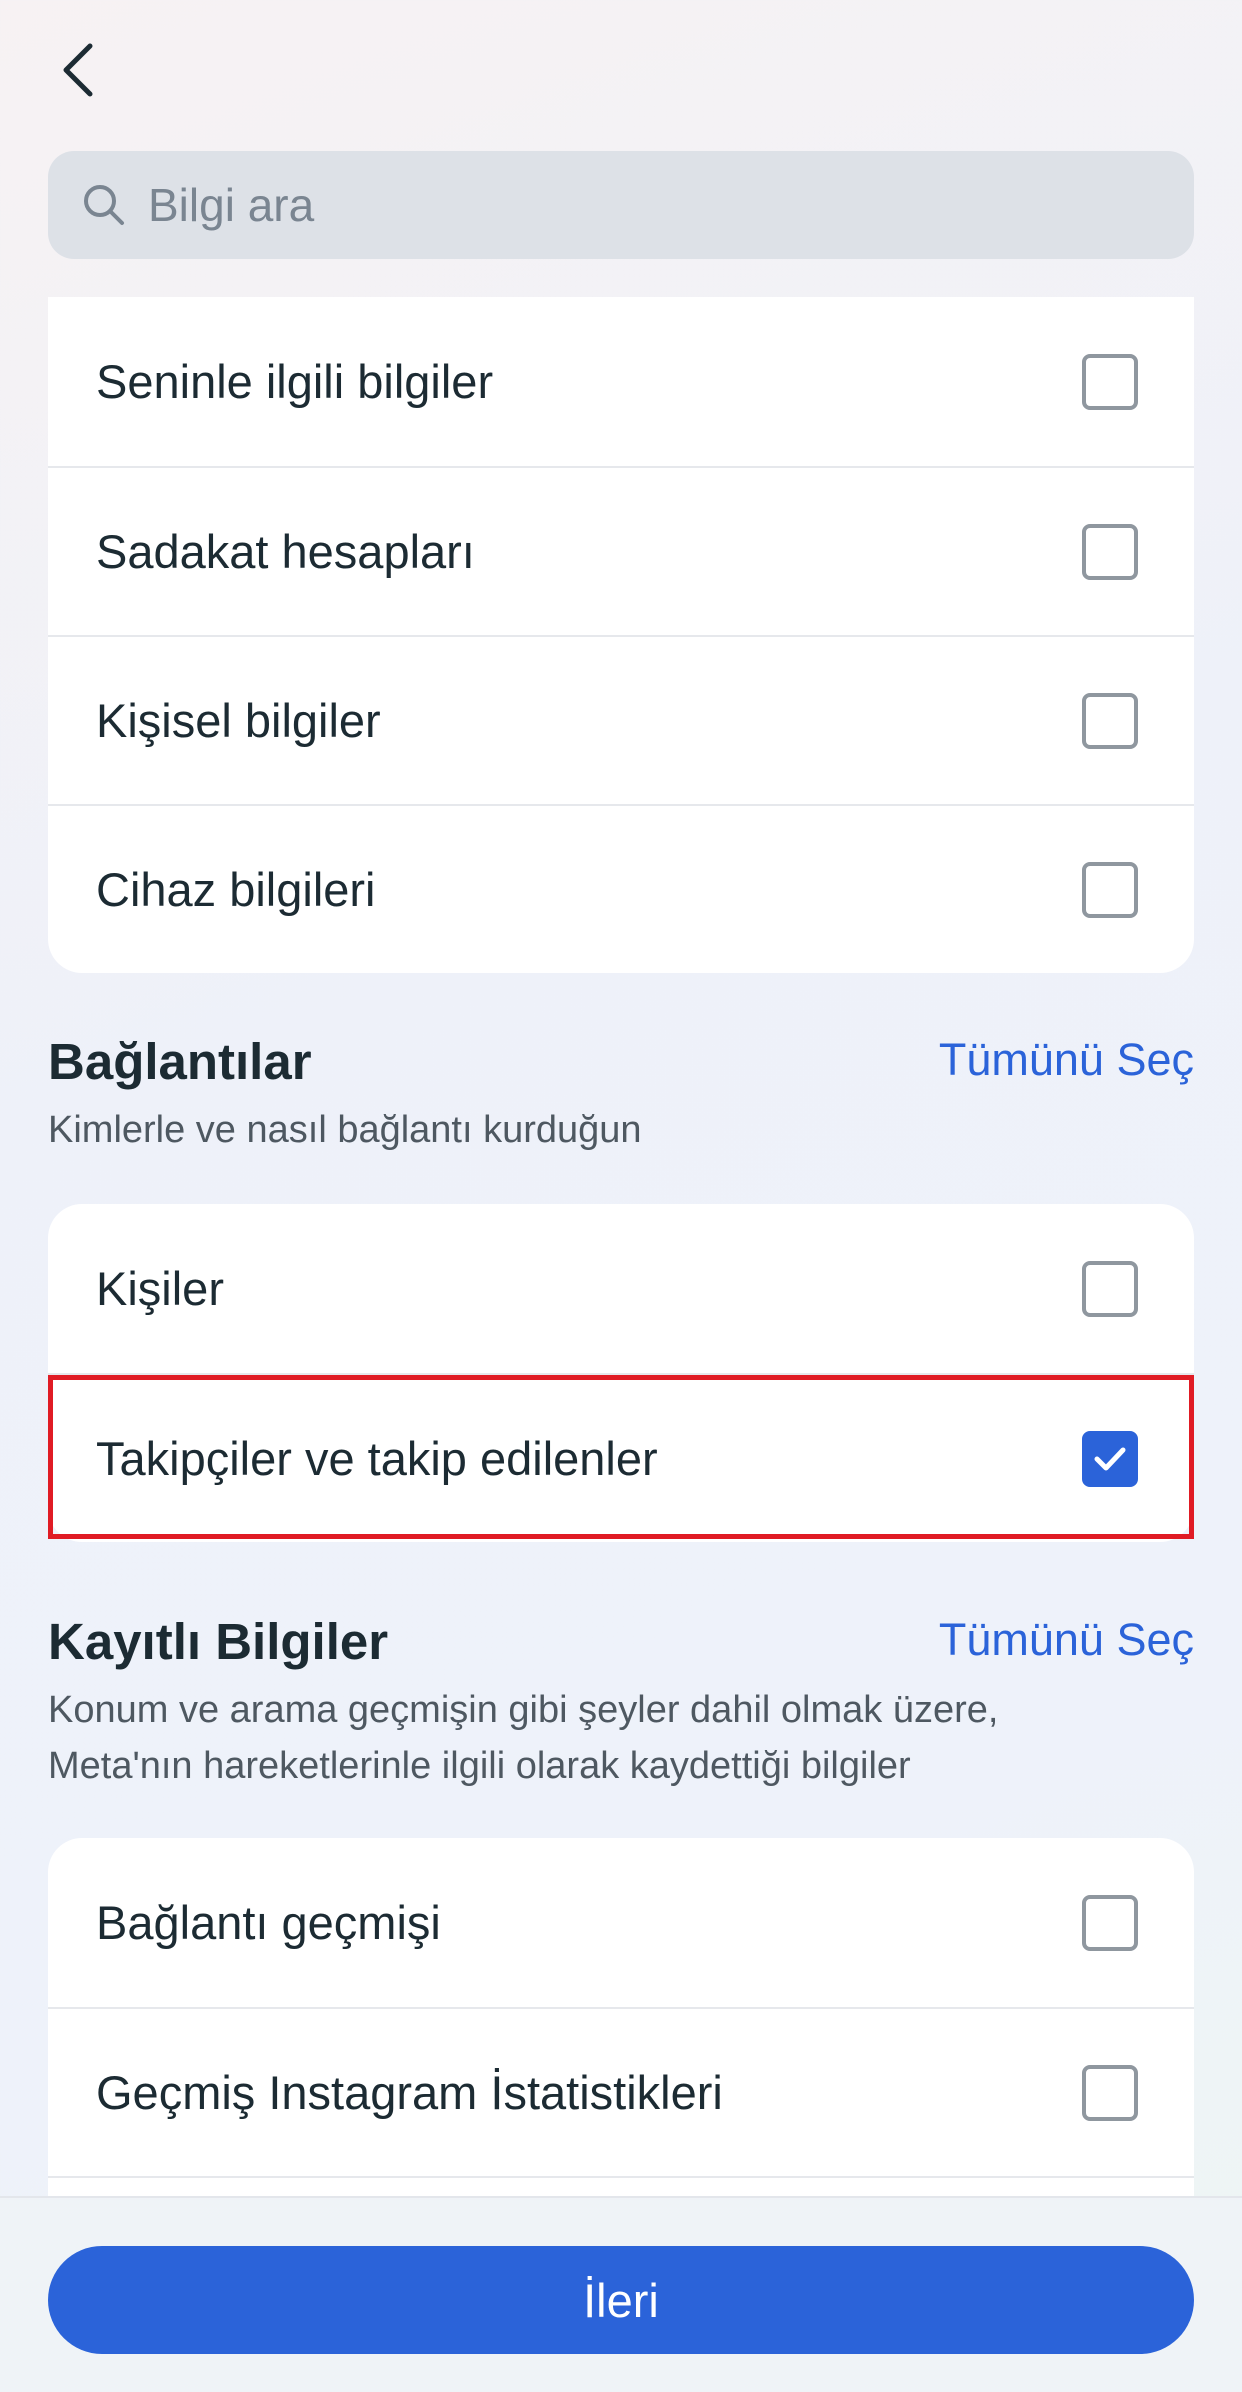 The image size is (1242, 2392). What do you see at coordinates (409, 2092) in the screenshot?
I see `list-item-label: Geçmiş Instagram İstatistikleri` at bounding box center [409, 2092].